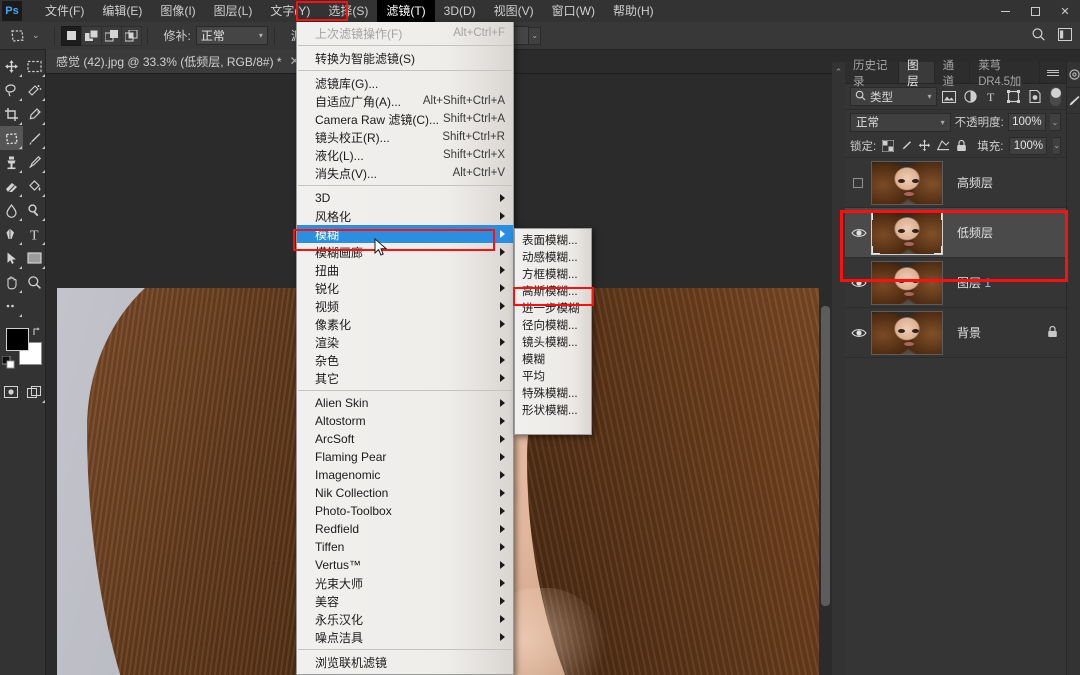 The width and height of the screenshot is (1080, 675). Describe the element at coordinates (1051, 36) in the screenshot. I see `options-bar-right` at that location.